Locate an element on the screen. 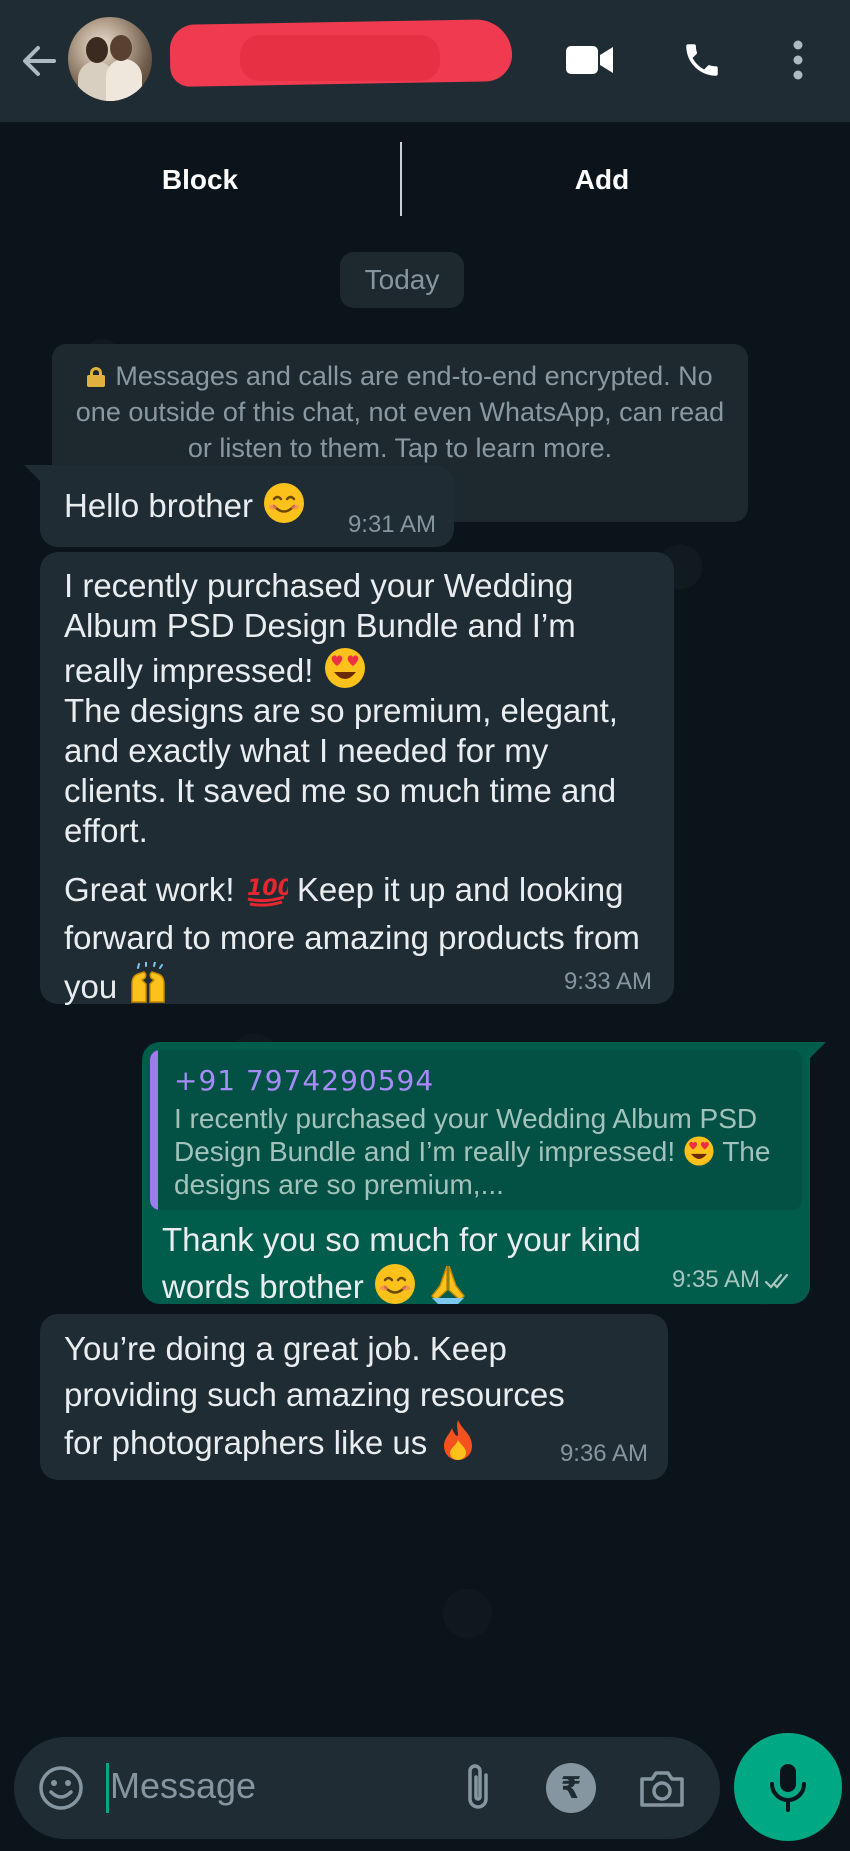  raising-hands-emoji-icon is located at coordinates (148, 982).